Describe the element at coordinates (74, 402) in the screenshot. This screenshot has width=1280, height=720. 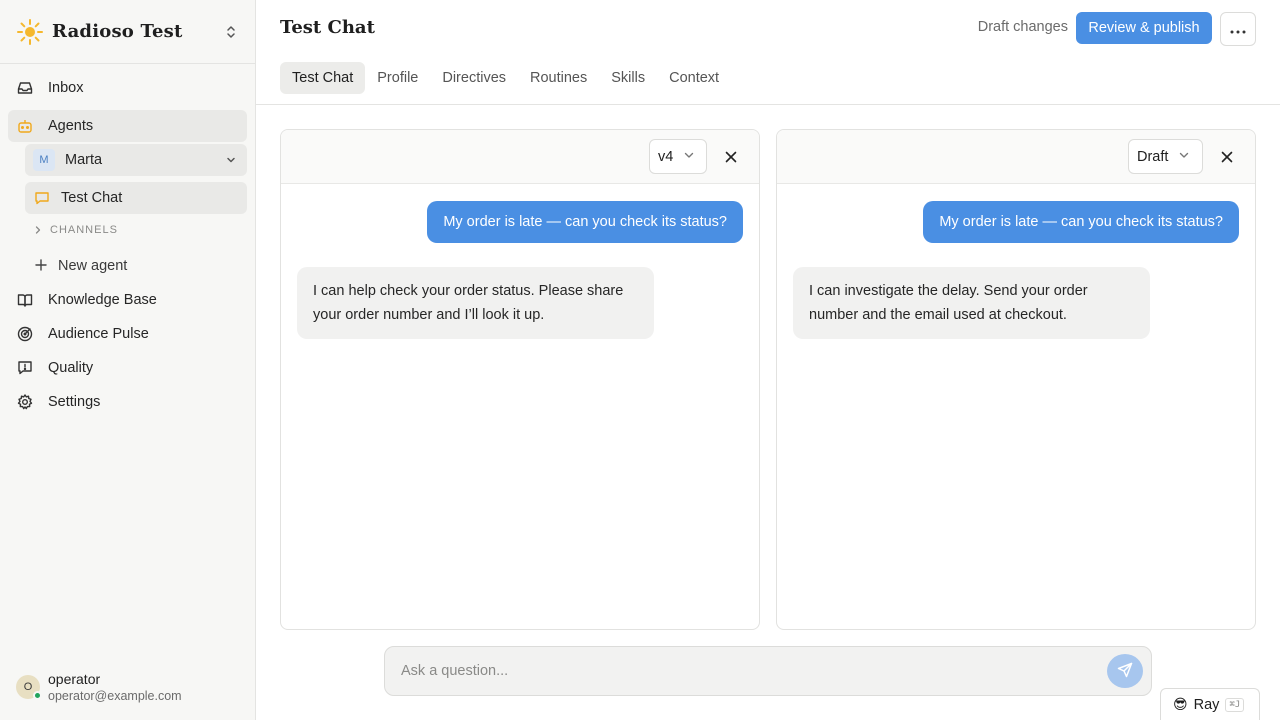
I see `sidebar-item-label: Settings` at that location.